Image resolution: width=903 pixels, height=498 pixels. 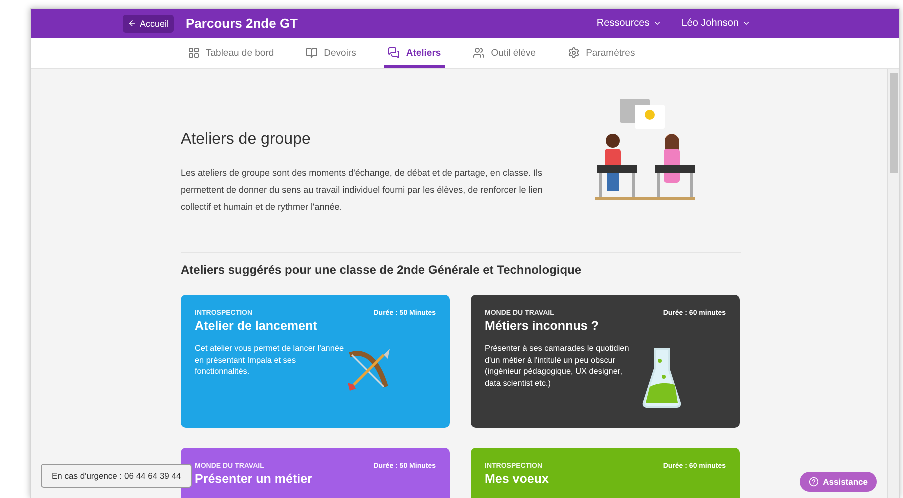 I want to click on help-icon, so click(x=814, y=482).